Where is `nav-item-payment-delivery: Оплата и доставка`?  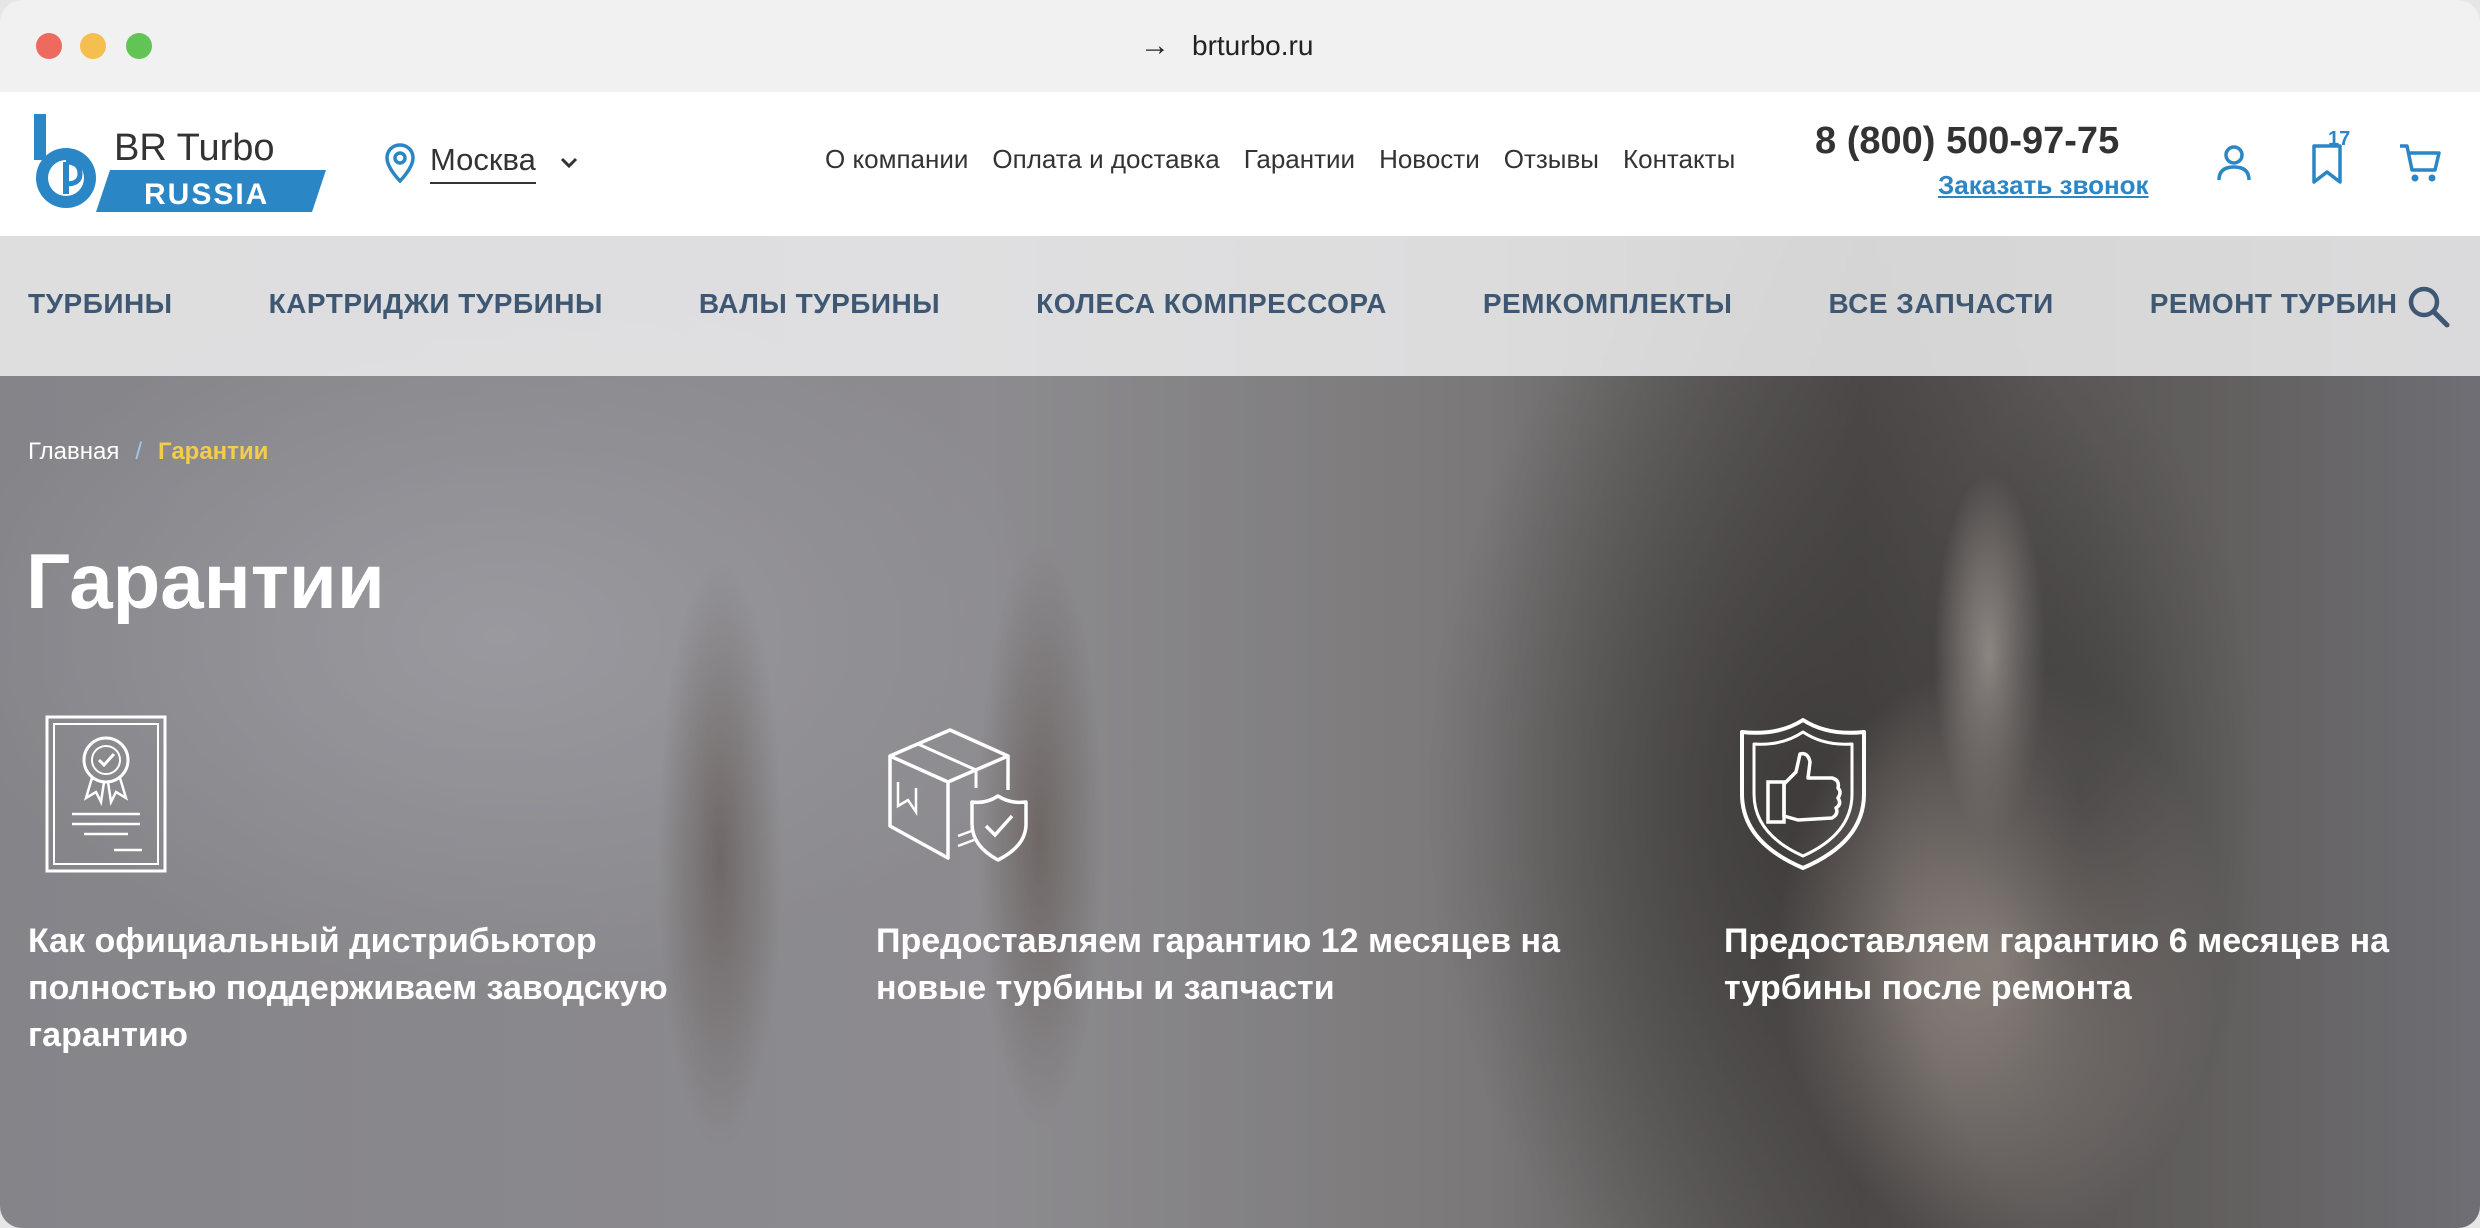
nav-item-payment-delivery: Оплата и доставка is located at coordinates (1105, 159).